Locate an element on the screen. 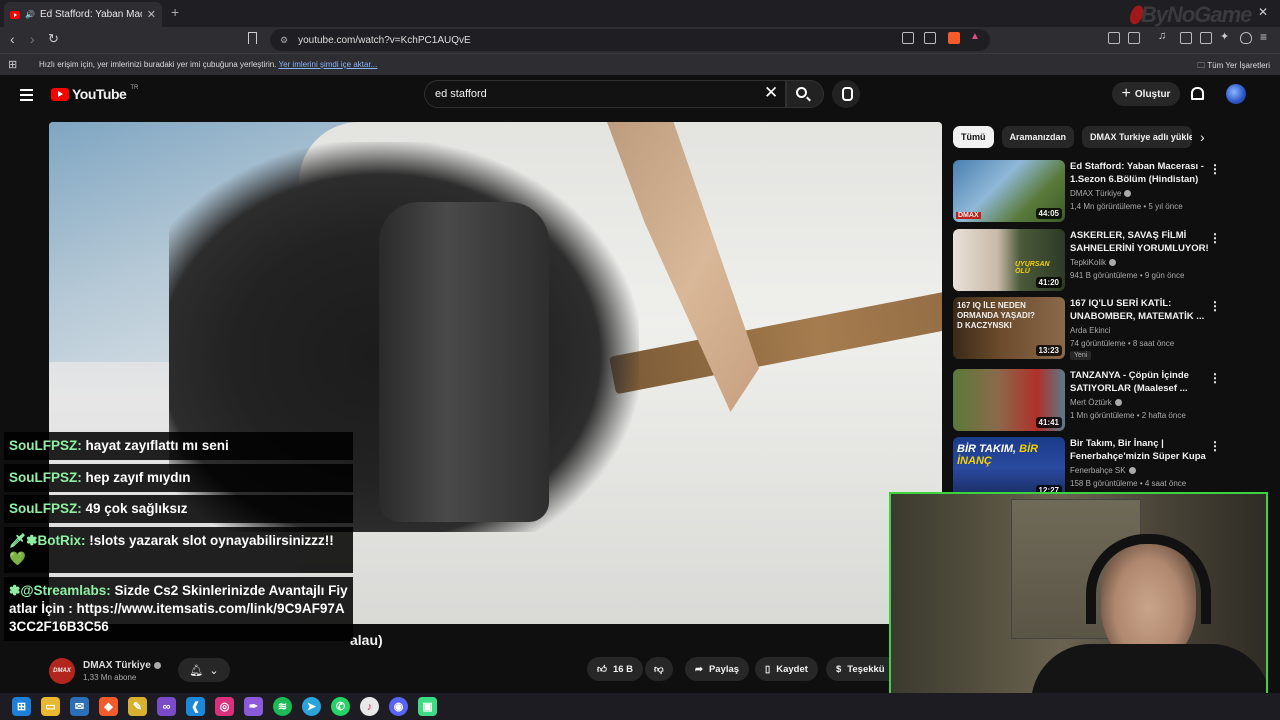 This screenshot has height=720, width=1280. new-tab-button: + is located at coordinates (175, 12).